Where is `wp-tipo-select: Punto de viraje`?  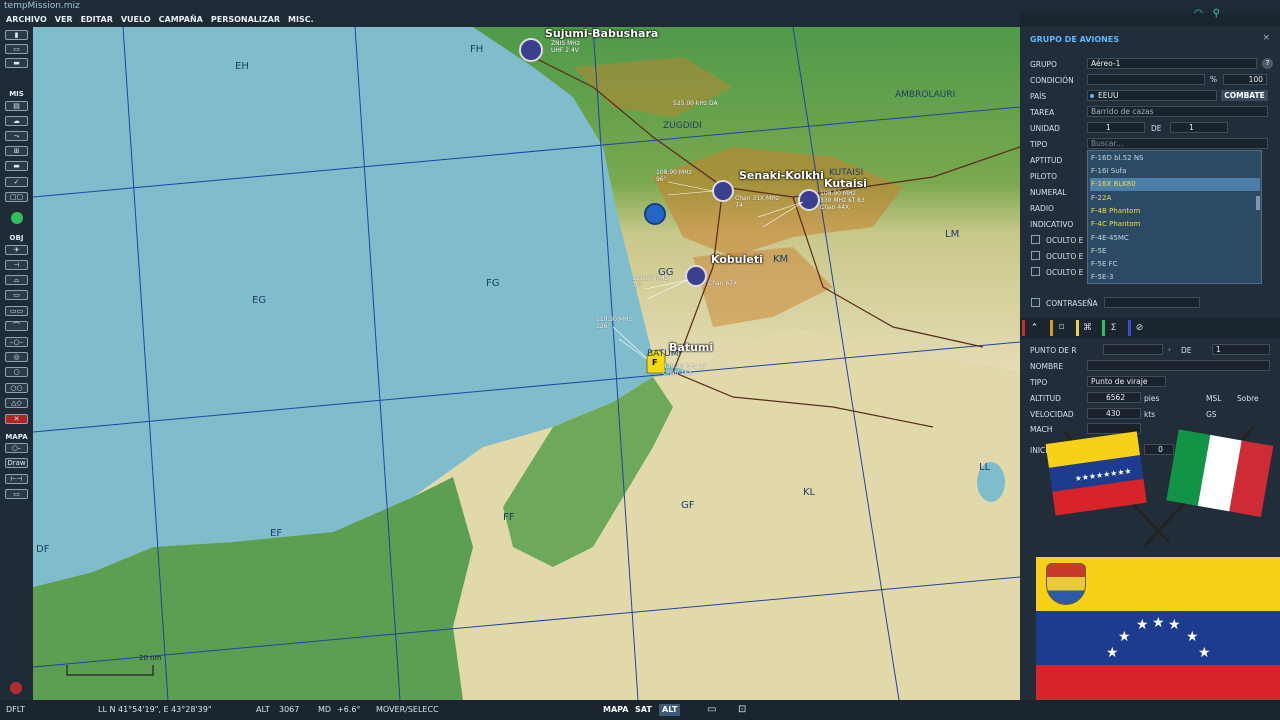 wp-tipo-select: Punto de viraje is located at coordinates (1126, 381).